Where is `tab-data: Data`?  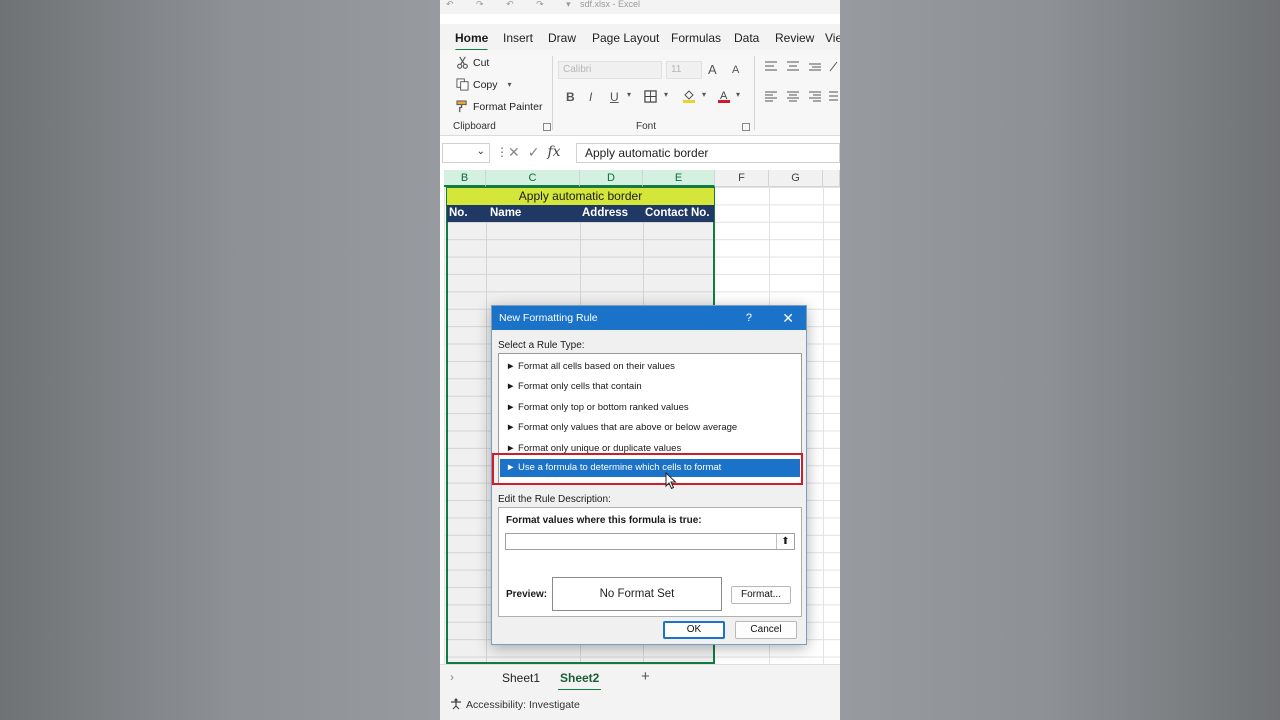 tab-data: Data is located at coordinates (746, 38).